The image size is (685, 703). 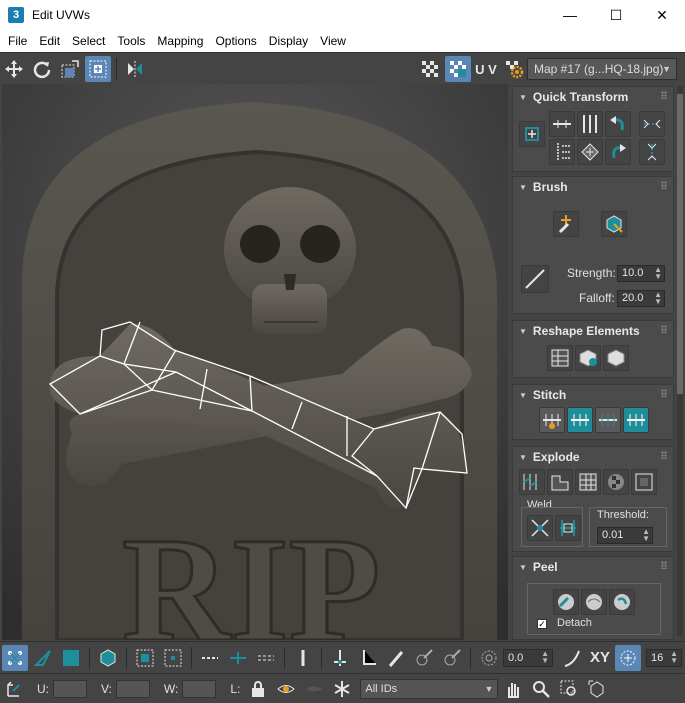 What do you see at coordinates (568, 528) in the screenshot?
I see `weld-target-button` at bounding box center [568, 528].